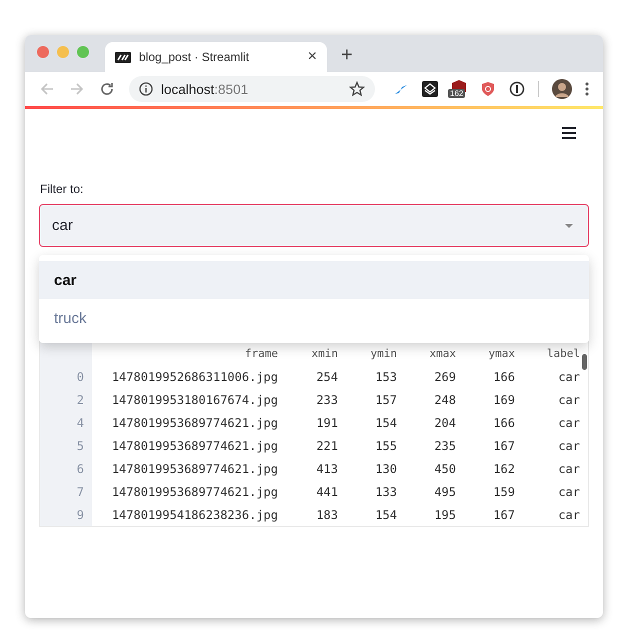 This screenshot has height=630, width=617. What do you see at coordinates (123, 57) in the screenshot?
I see `streamlit-logo-icon` at bounding box center [123, 57].